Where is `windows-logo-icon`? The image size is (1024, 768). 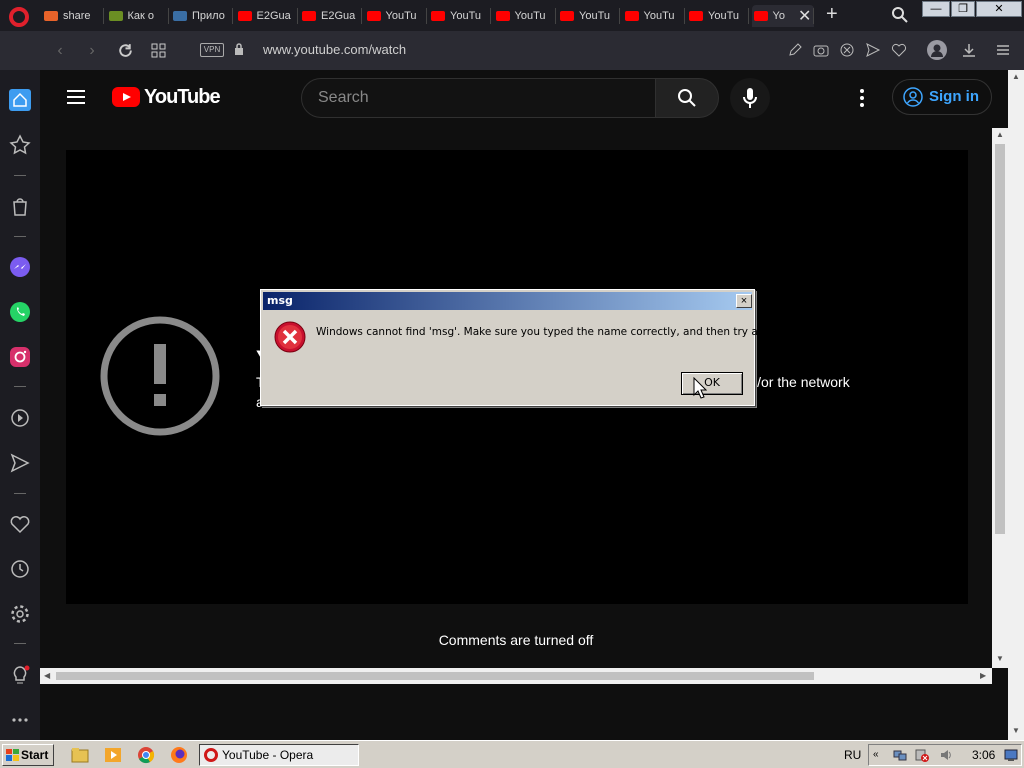
windows-logo-icon is located at coordinates (12, 755).